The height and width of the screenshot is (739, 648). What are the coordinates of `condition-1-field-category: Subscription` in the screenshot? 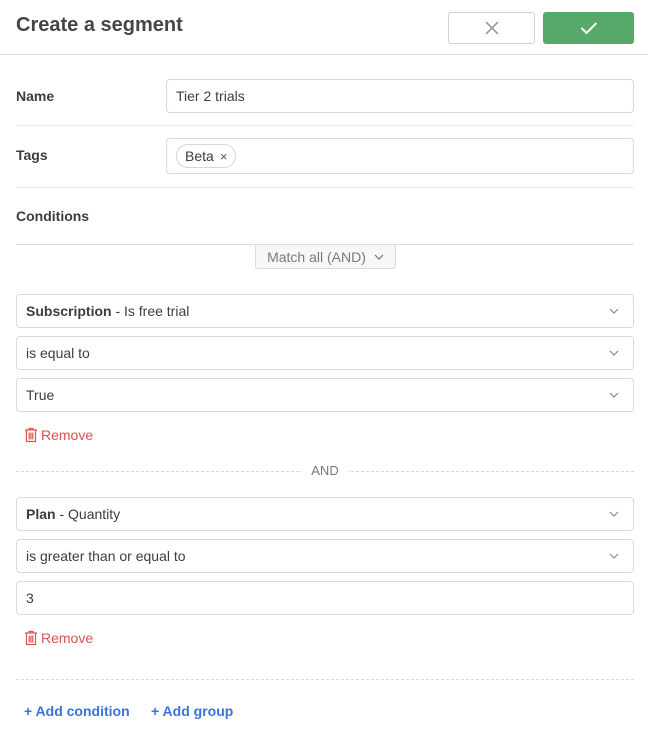 It's located at (69, 311).